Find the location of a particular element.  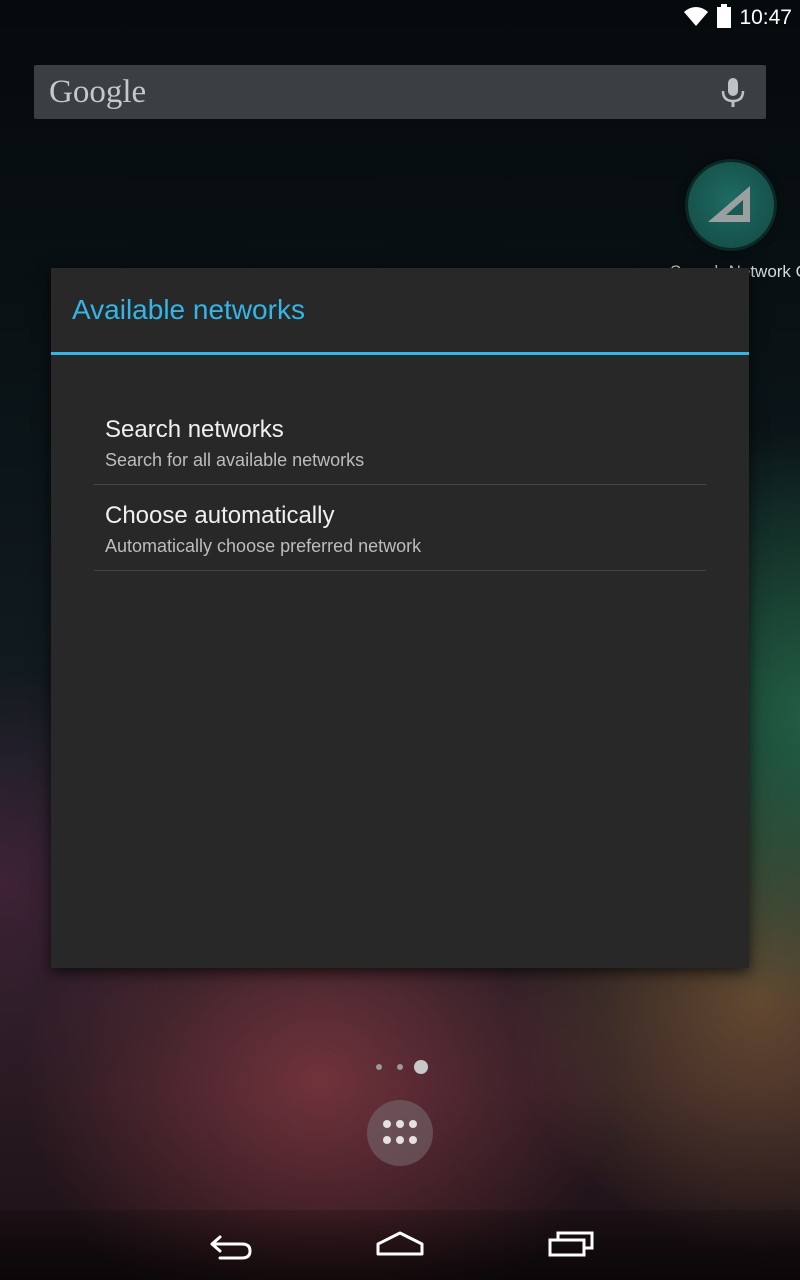

mic-icon is located at coordinates (733, 95).